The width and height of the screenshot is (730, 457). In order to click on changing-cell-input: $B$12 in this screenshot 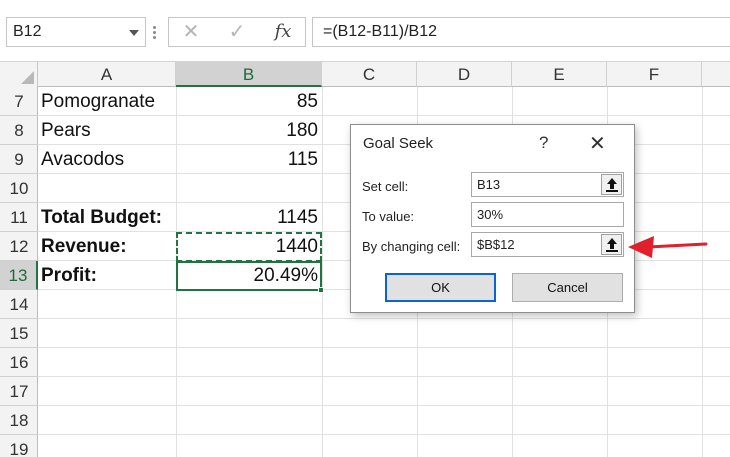, I will do `click(547, 244)`.